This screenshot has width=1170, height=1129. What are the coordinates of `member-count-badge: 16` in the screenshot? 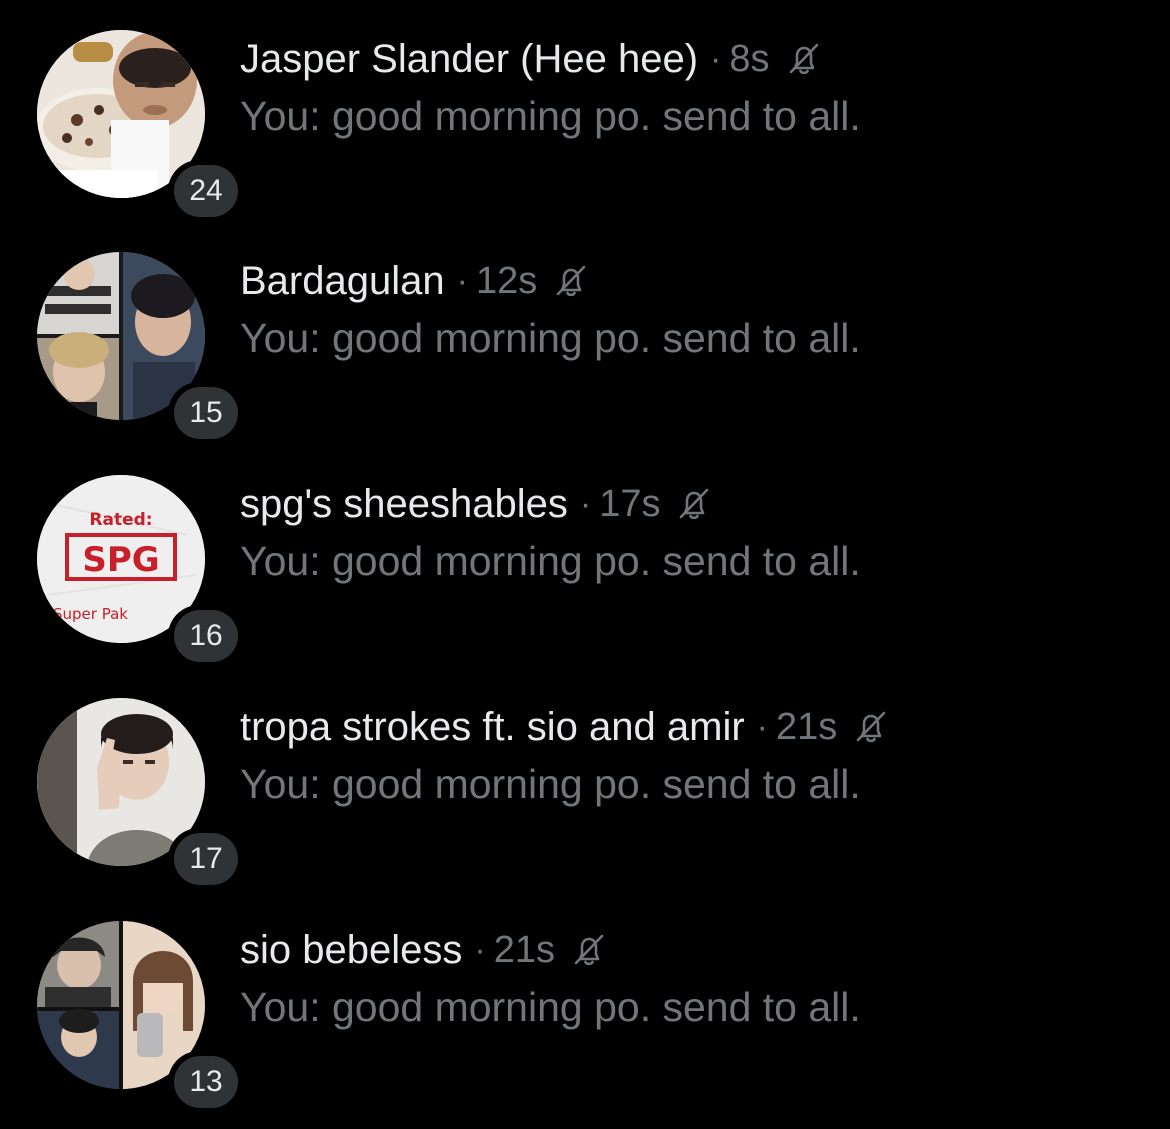 It's located at (206, 636).